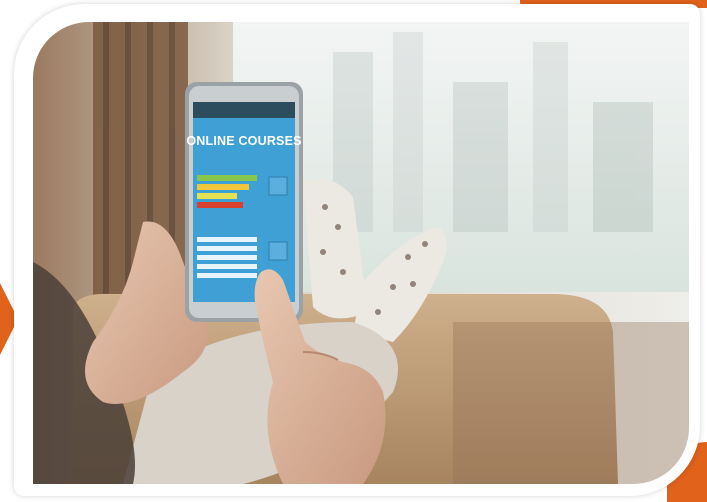 This screenshot has height=502, width=707. What do you see at coordinates (223, 187) in the screenshot?
I see `progress-bar-yellow` at bounding box center [223, 187].